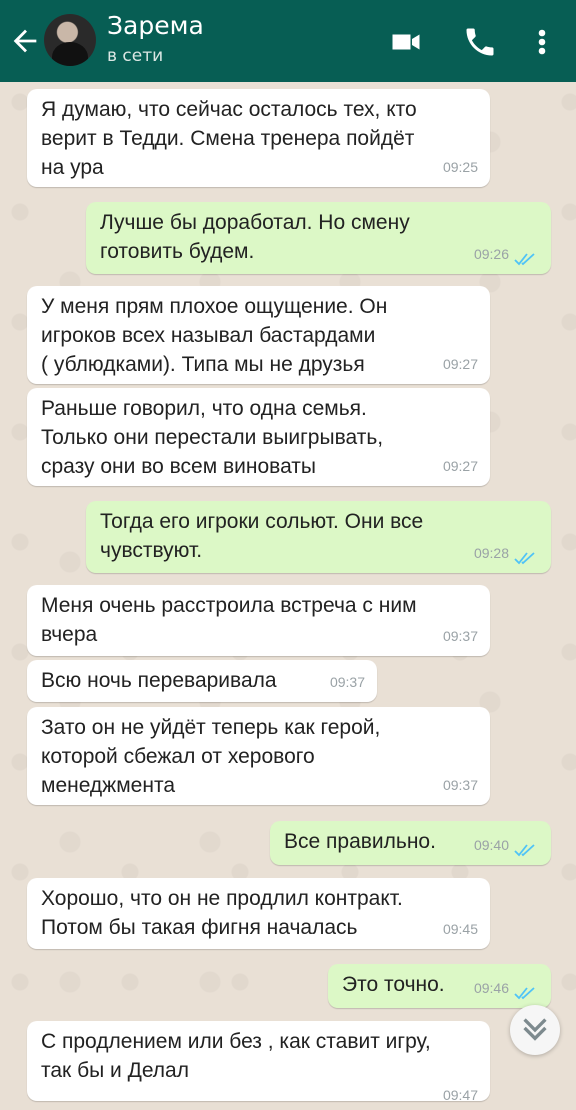  Describe the element at coordinates (135, 56) in the screenshot. I see `contact-status: в сети` at that location.